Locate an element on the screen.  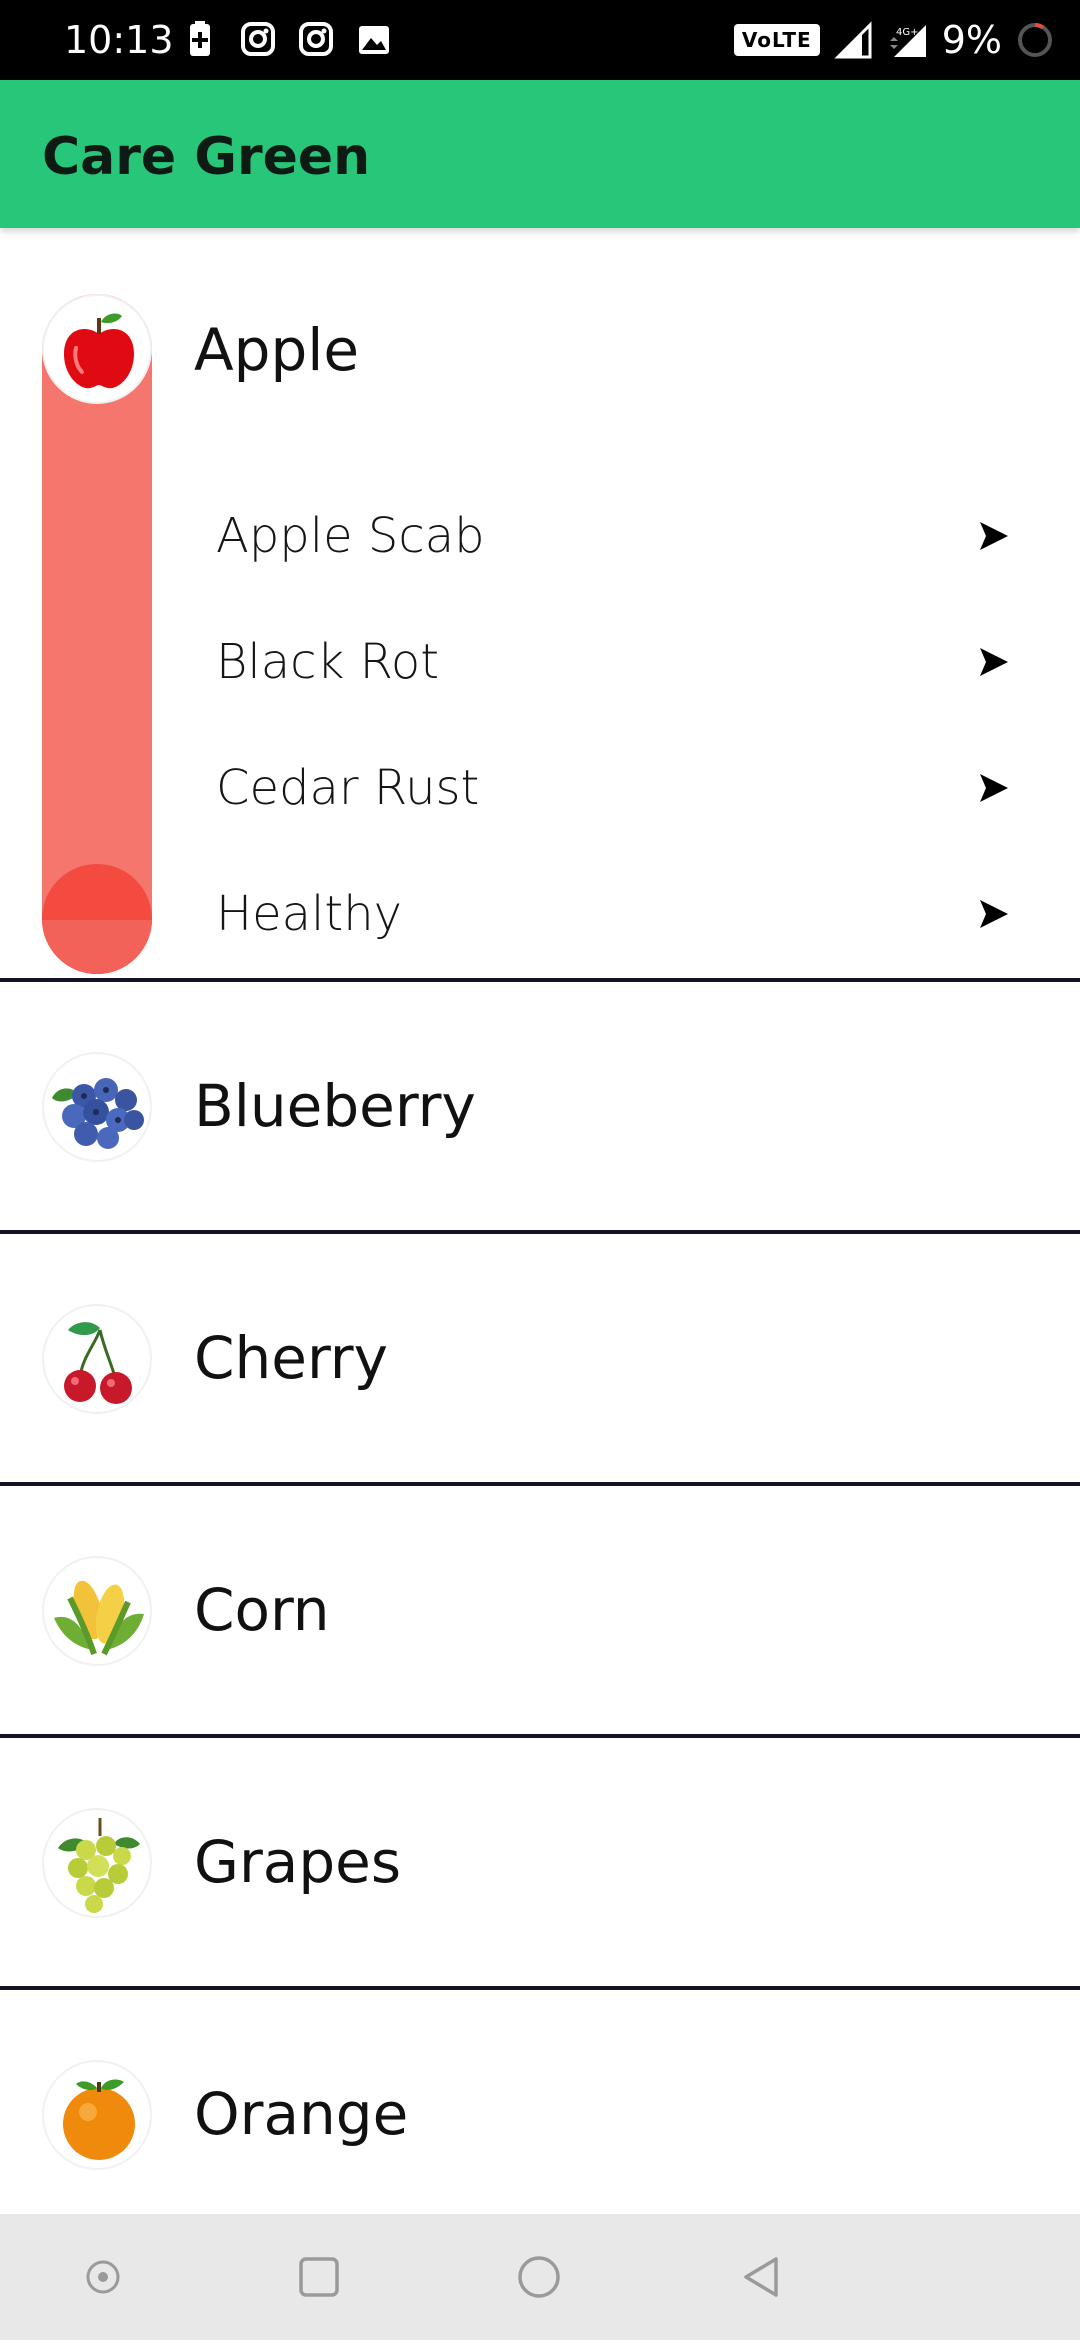
blueberry-icon is located at coordinates (97, 1107).